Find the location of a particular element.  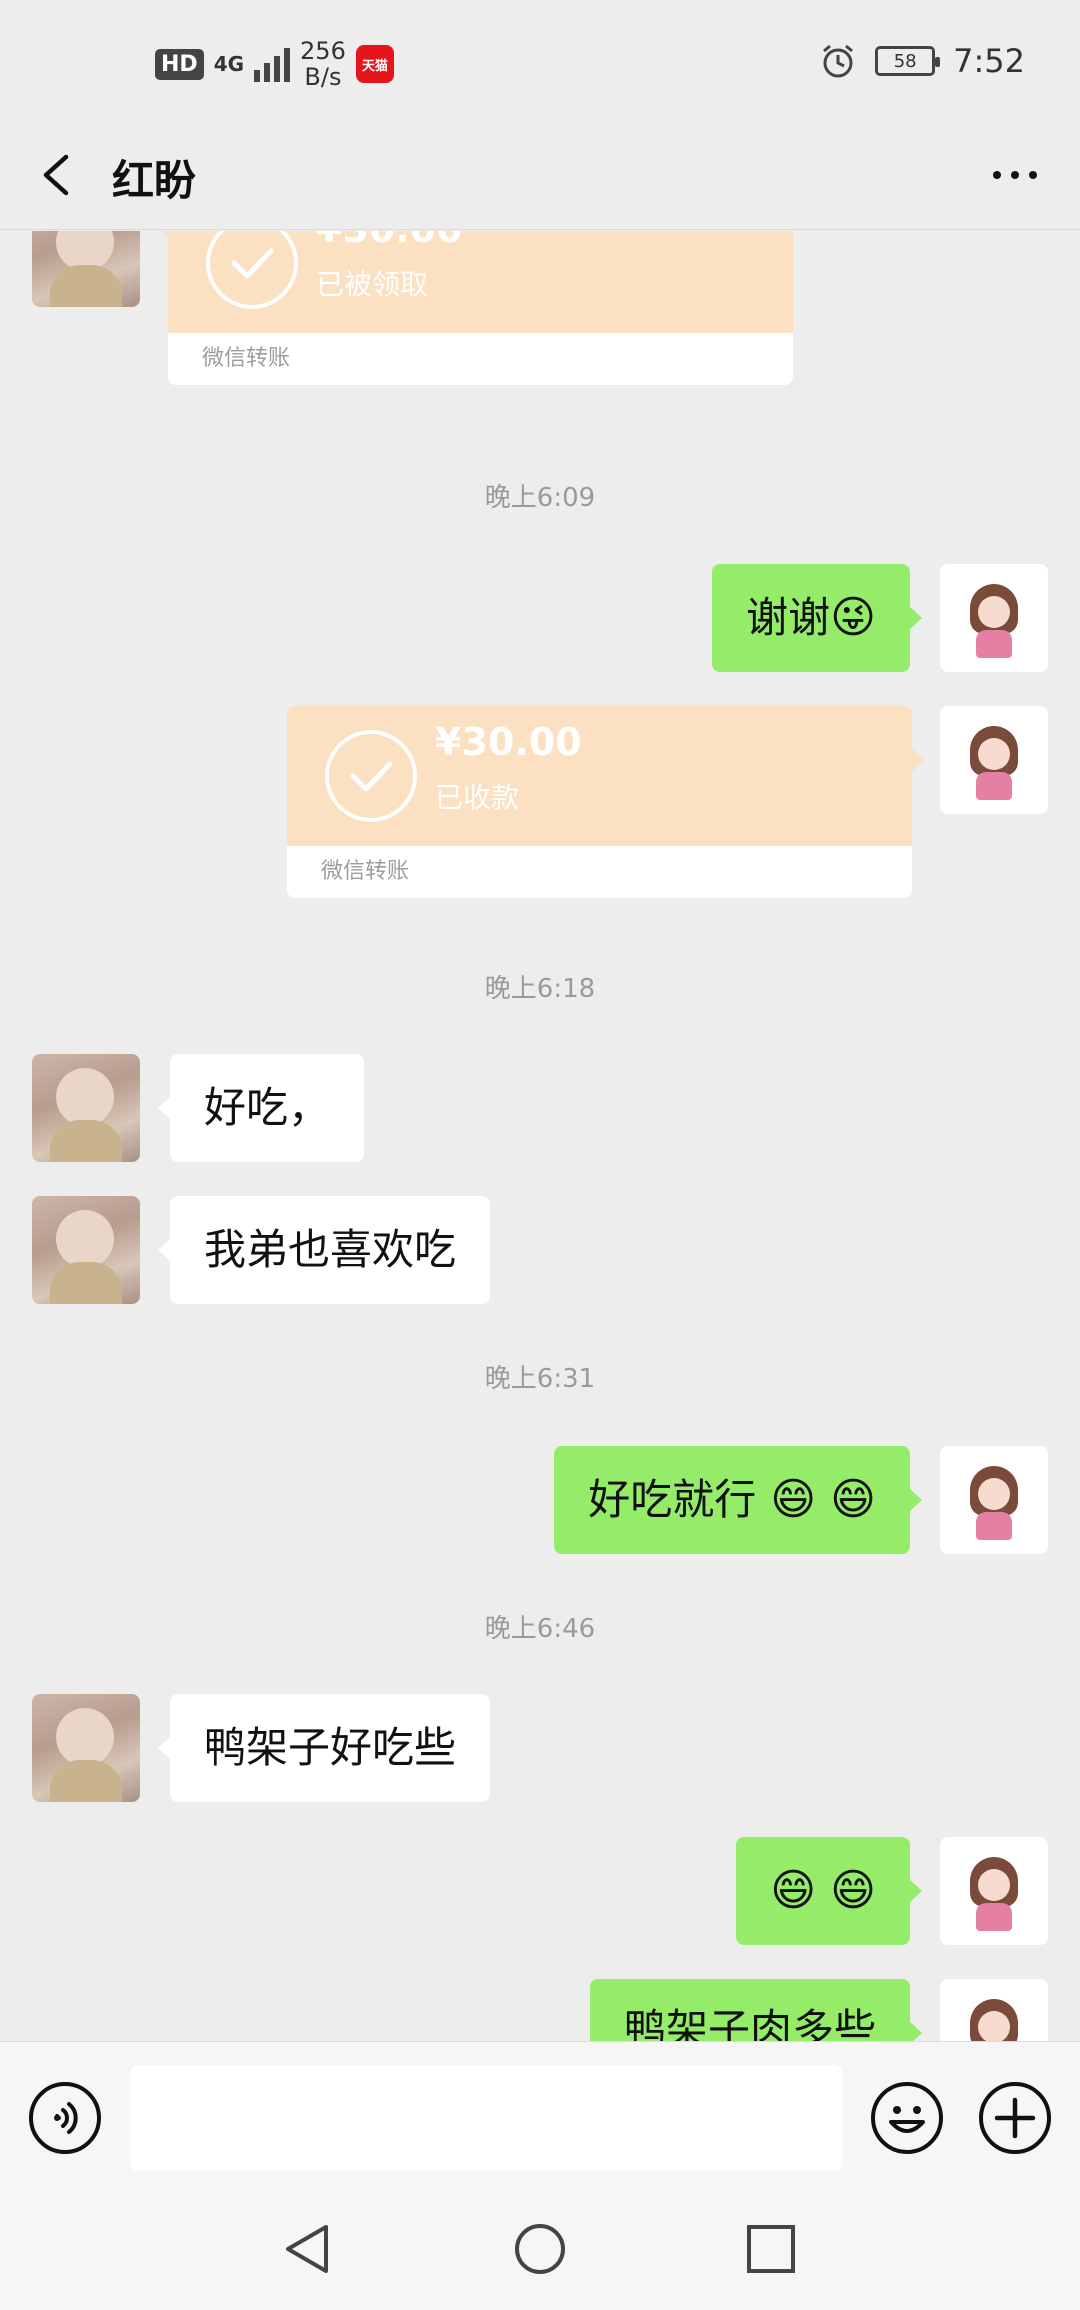

signal-icon is located at coordinates (272, 64).